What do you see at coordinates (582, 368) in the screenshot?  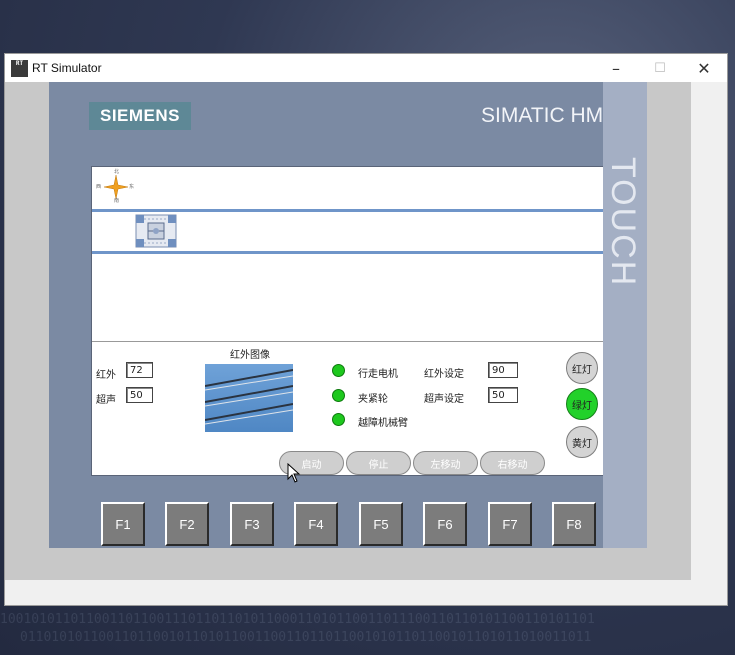 I see `red-light-button: 红灯` at bounding box center [582, 368].